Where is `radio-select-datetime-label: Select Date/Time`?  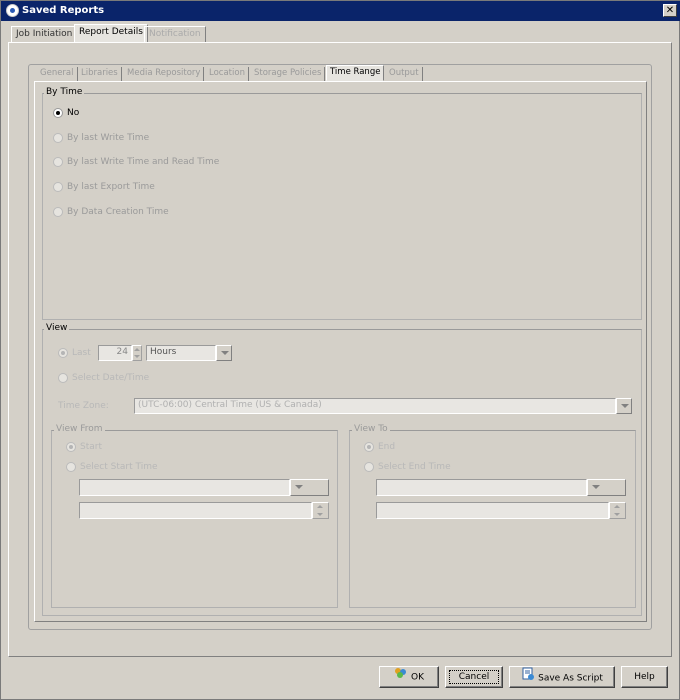 radio-select-datetime-label: Select Date/Time is located at coordinates (111, 378).